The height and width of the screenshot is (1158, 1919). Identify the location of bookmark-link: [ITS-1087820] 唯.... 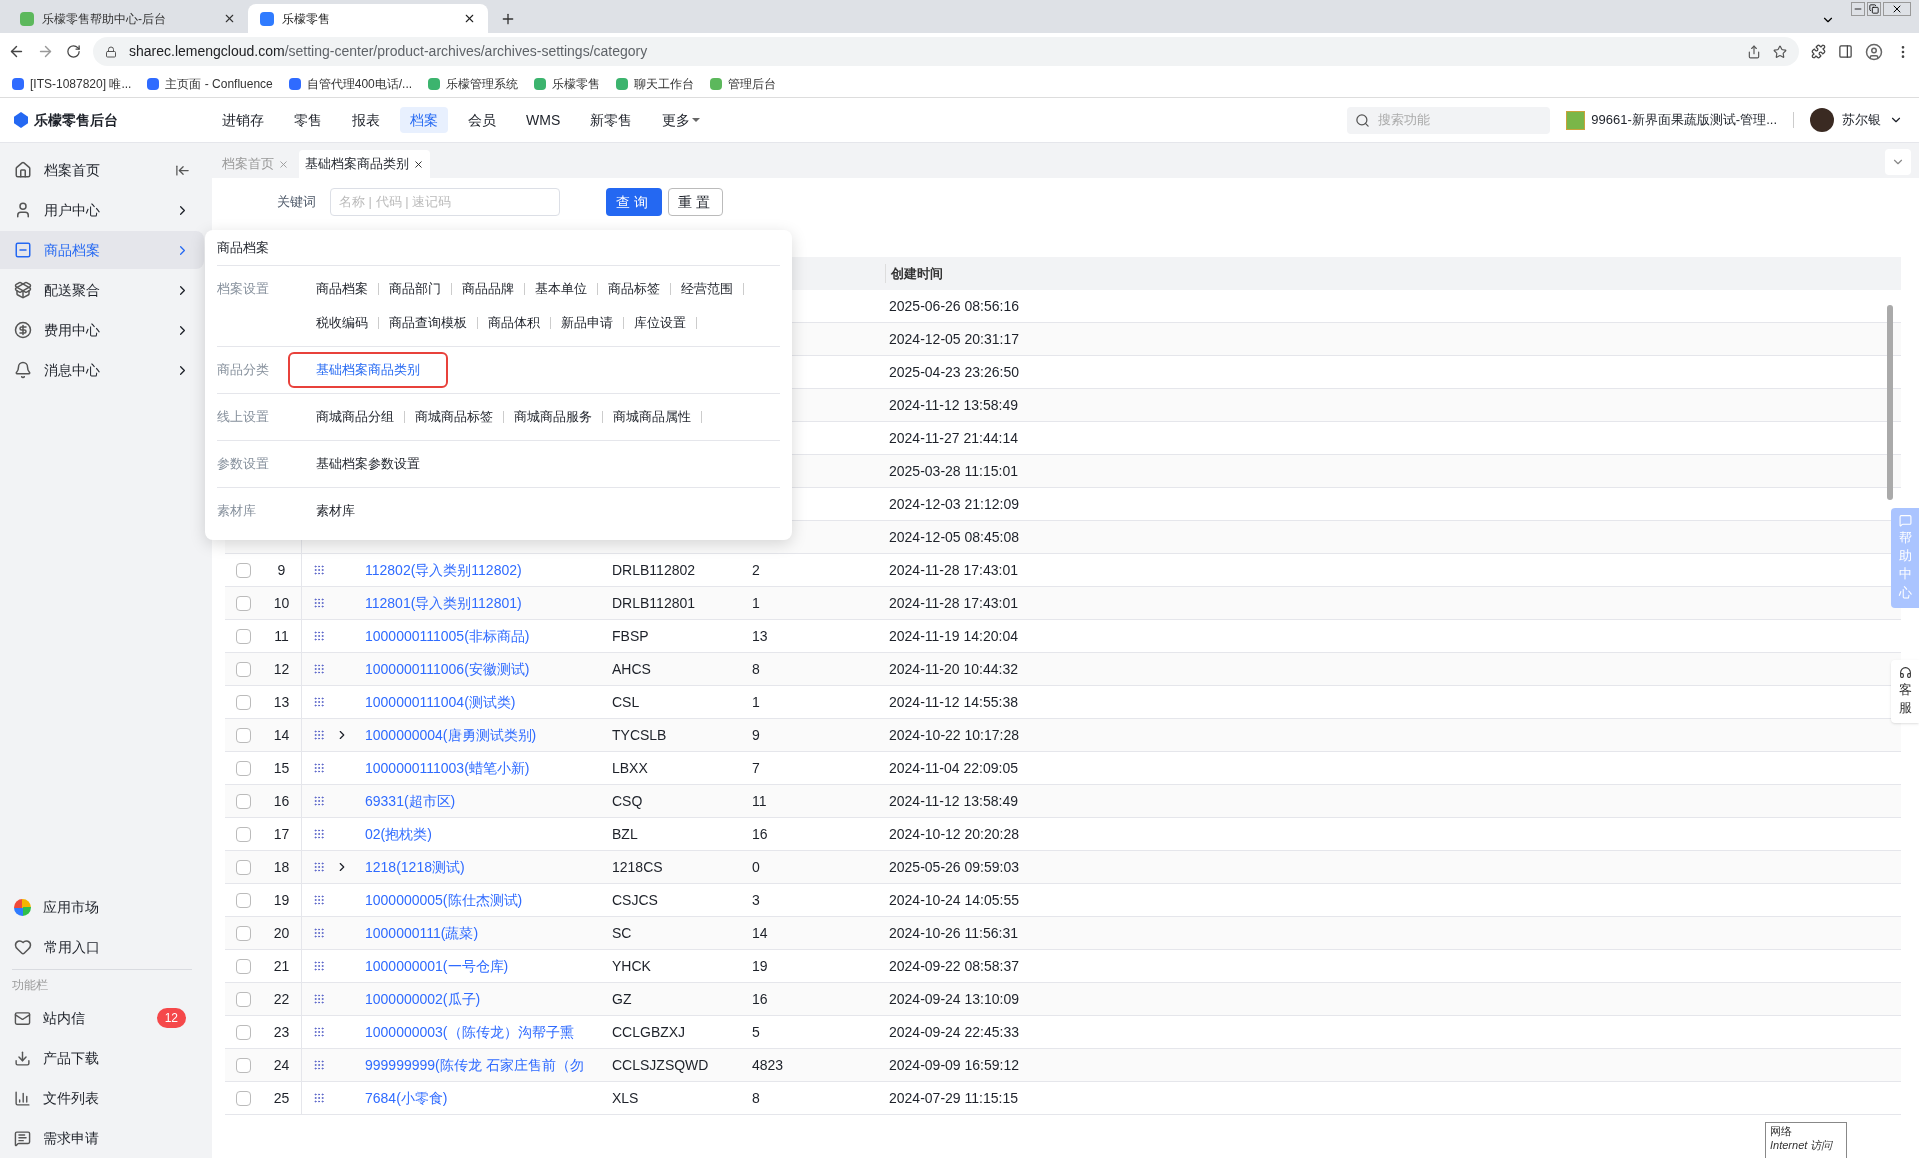
(72, 83).